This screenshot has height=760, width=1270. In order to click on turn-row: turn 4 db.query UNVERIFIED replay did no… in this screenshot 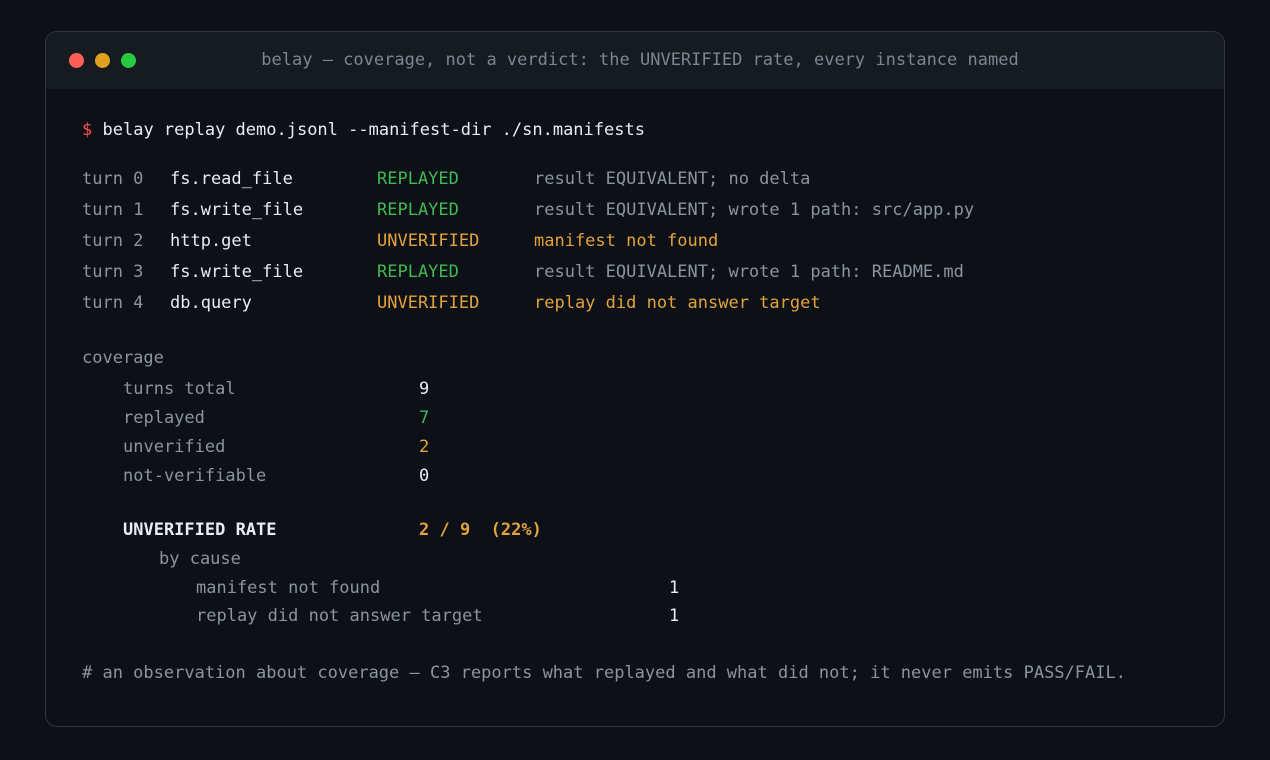, I will do `click(635, 303)`.